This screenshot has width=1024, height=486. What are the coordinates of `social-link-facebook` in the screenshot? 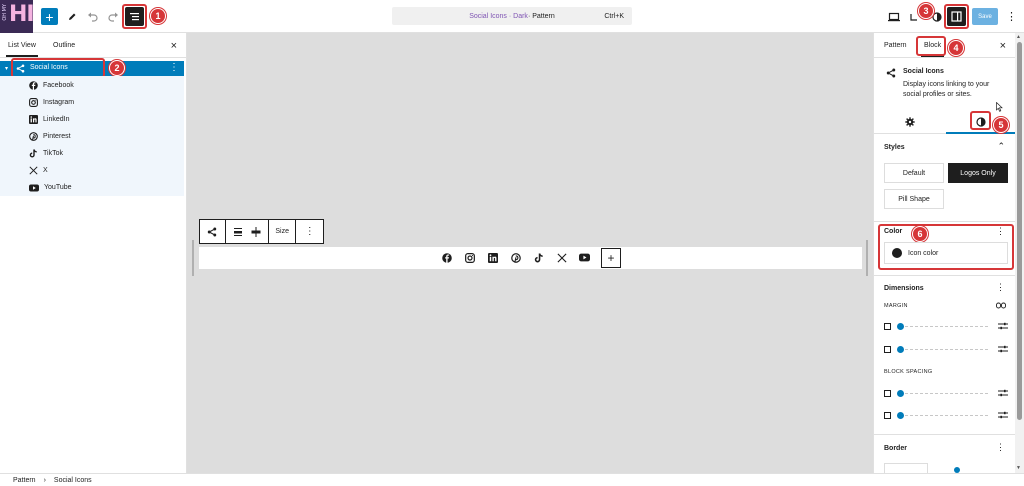 It's located at (446, 257).